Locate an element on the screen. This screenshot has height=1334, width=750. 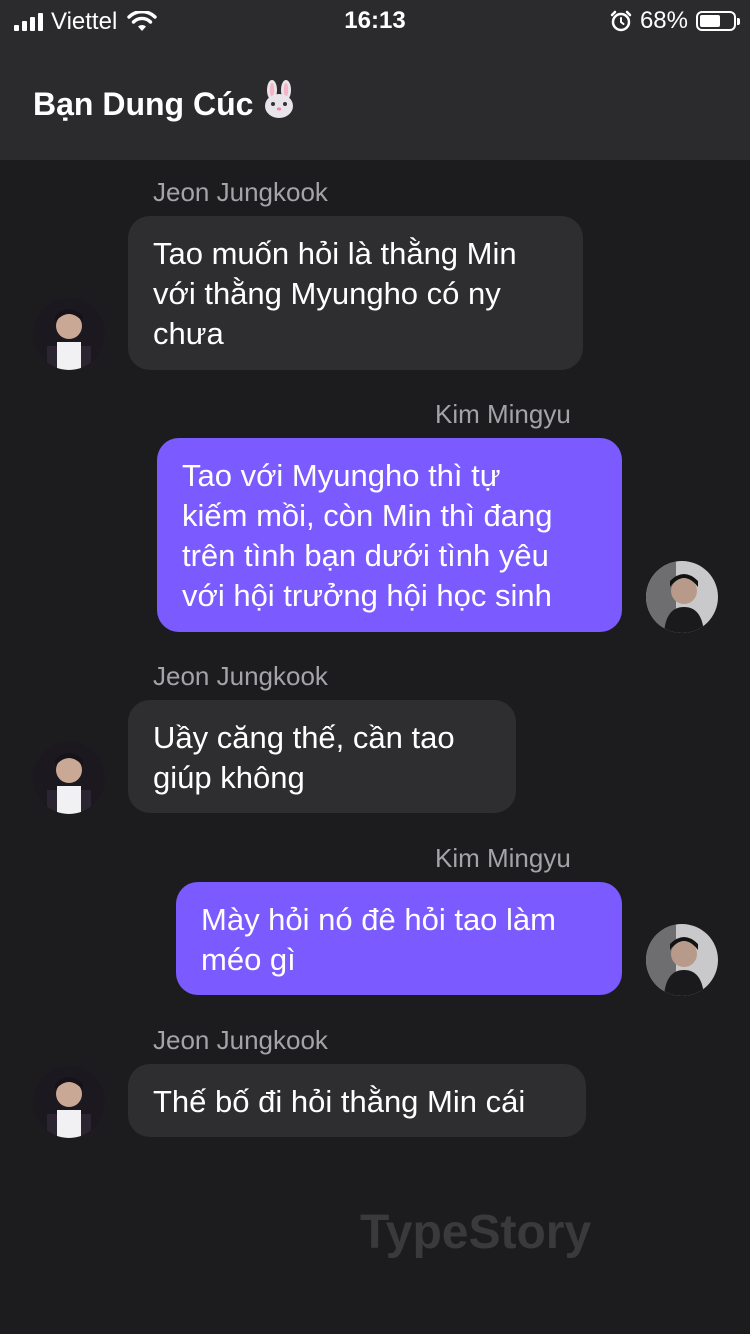
status-bar: Viettel 16:13 68% is located at coordinates (375, 20).